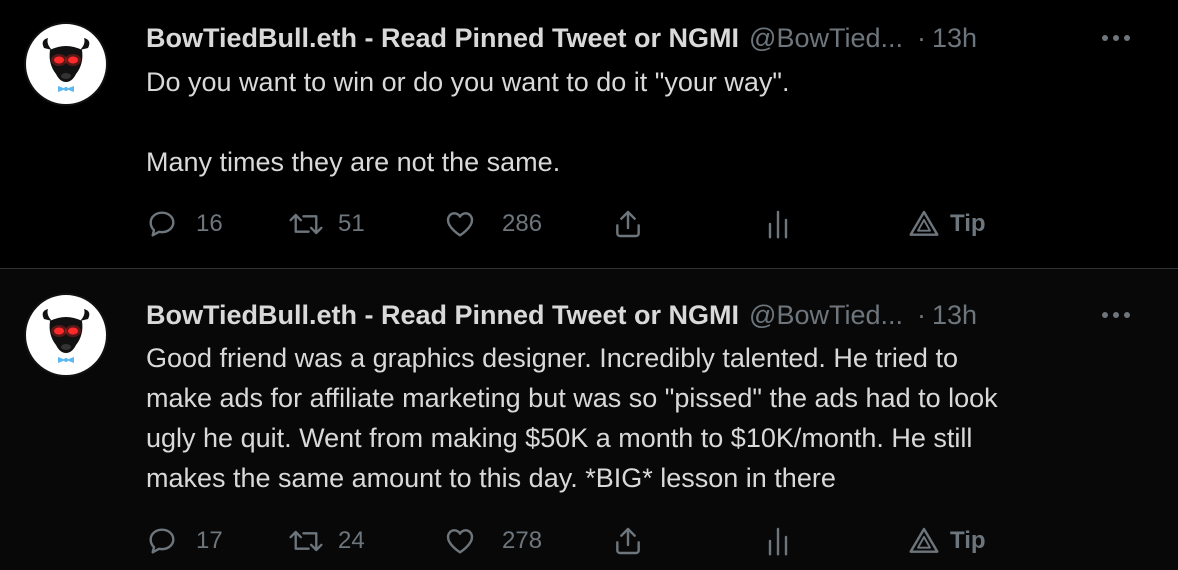  Describe the element at coordinates (351, 540) in the screenshot. I see `retweet-count: 24` at that location.